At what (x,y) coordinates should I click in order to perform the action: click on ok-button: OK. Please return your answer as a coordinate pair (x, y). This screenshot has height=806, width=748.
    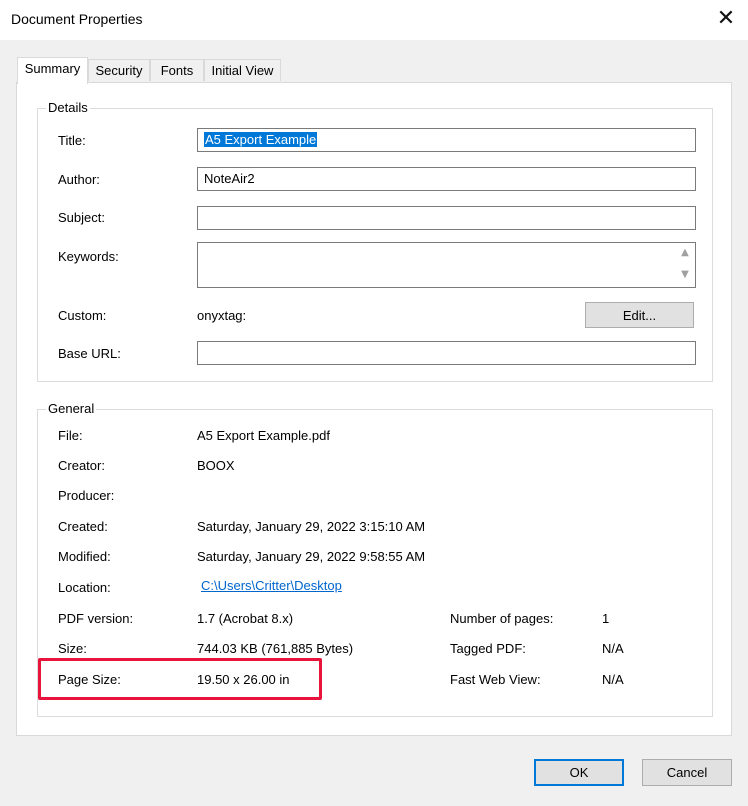
    Looking at the image, I should click on (579, 772).